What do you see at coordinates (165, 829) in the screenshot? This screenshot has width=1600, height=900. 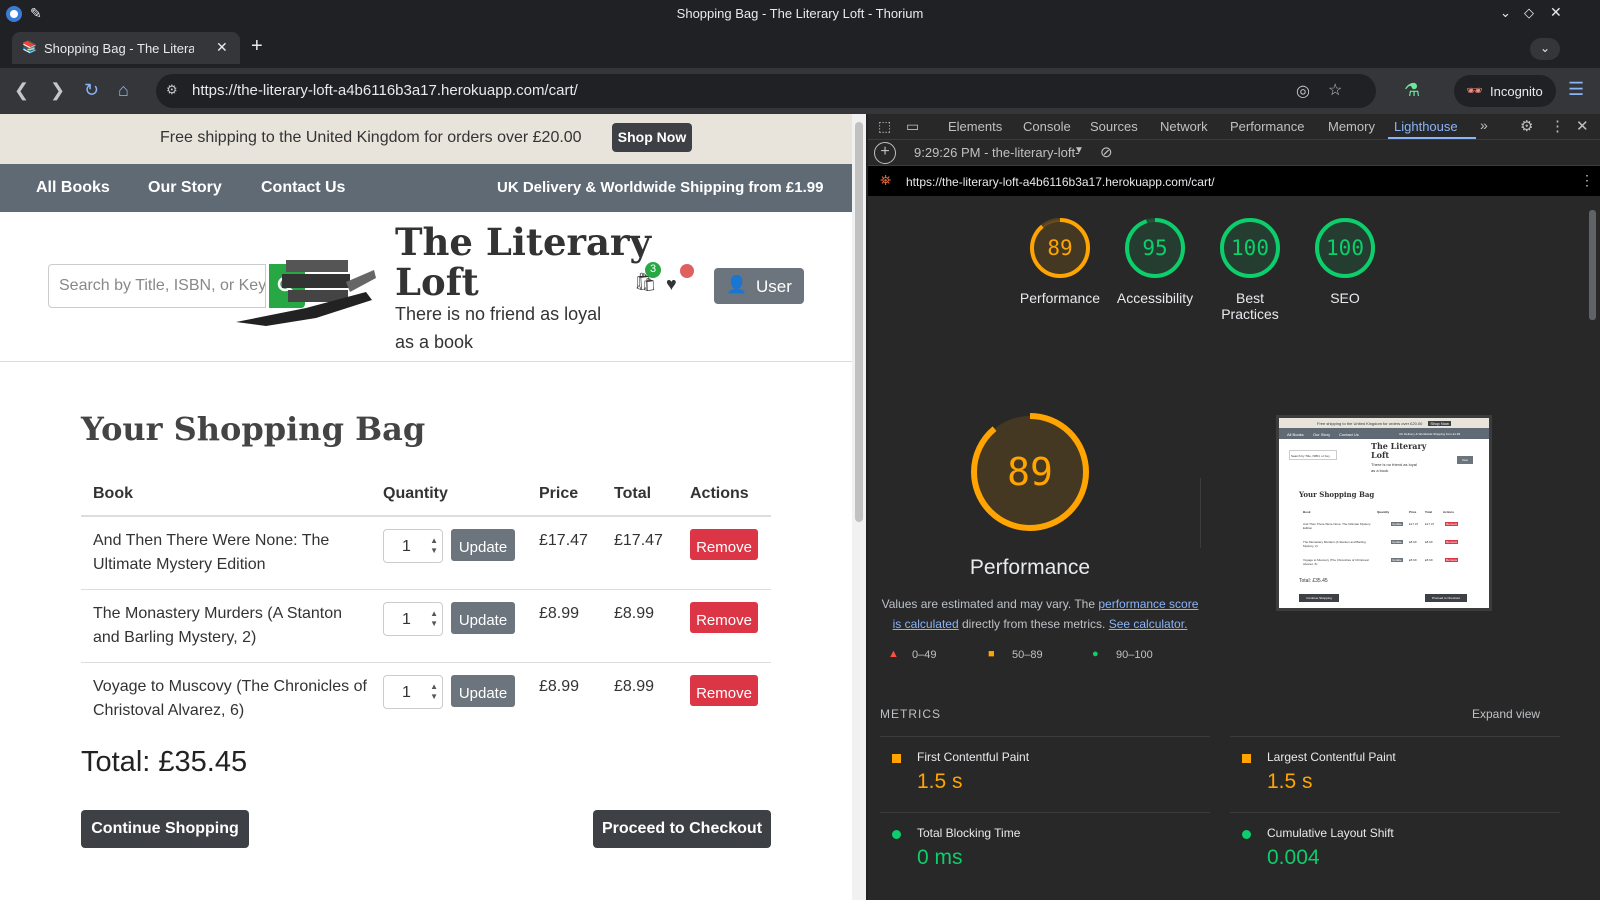 I see `continue-shopping-button: Continue Shopping` at bounding box center [165, 829].